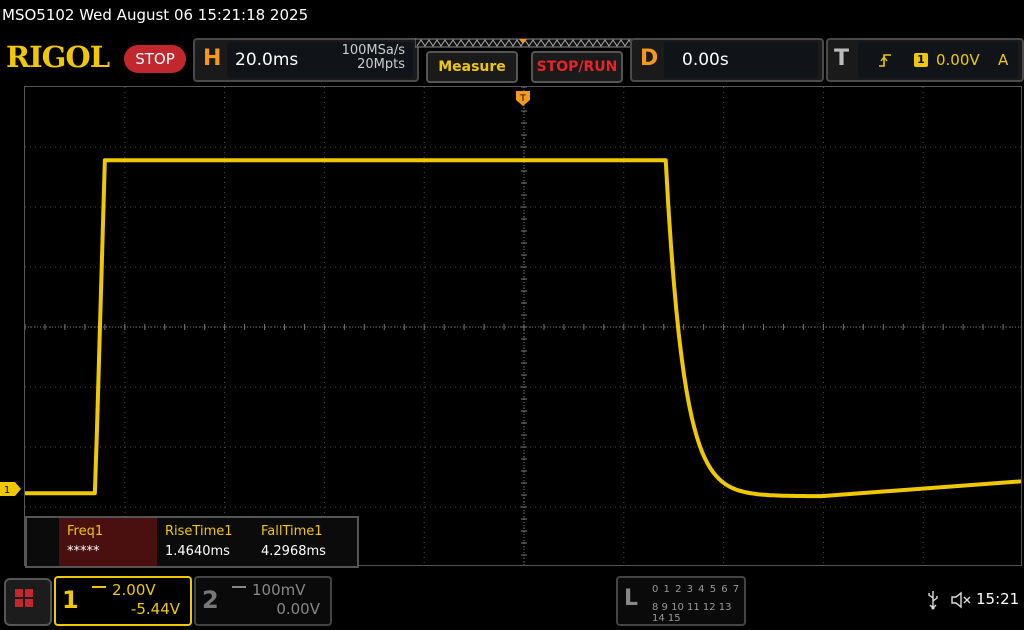 The height and width of the screenshot is (630, 1024). I want to click on usb-icon, so click(933, 600).